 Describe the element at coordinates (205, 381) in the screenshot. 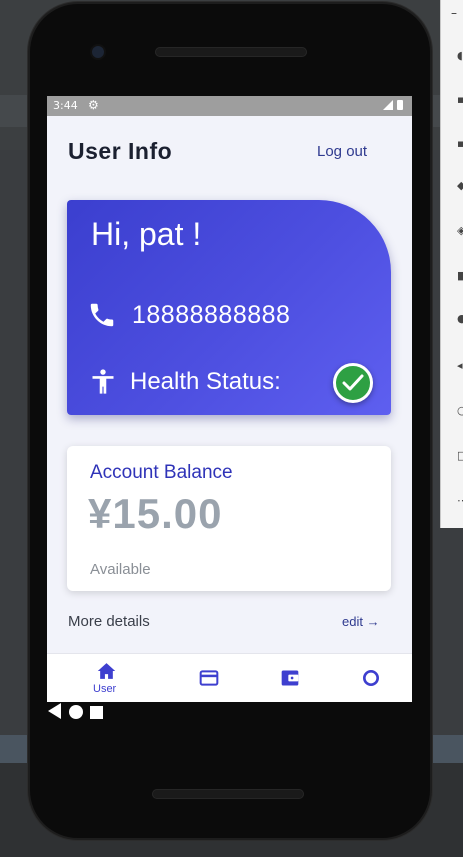

I see `health-status-label: Health Status:` at that location.